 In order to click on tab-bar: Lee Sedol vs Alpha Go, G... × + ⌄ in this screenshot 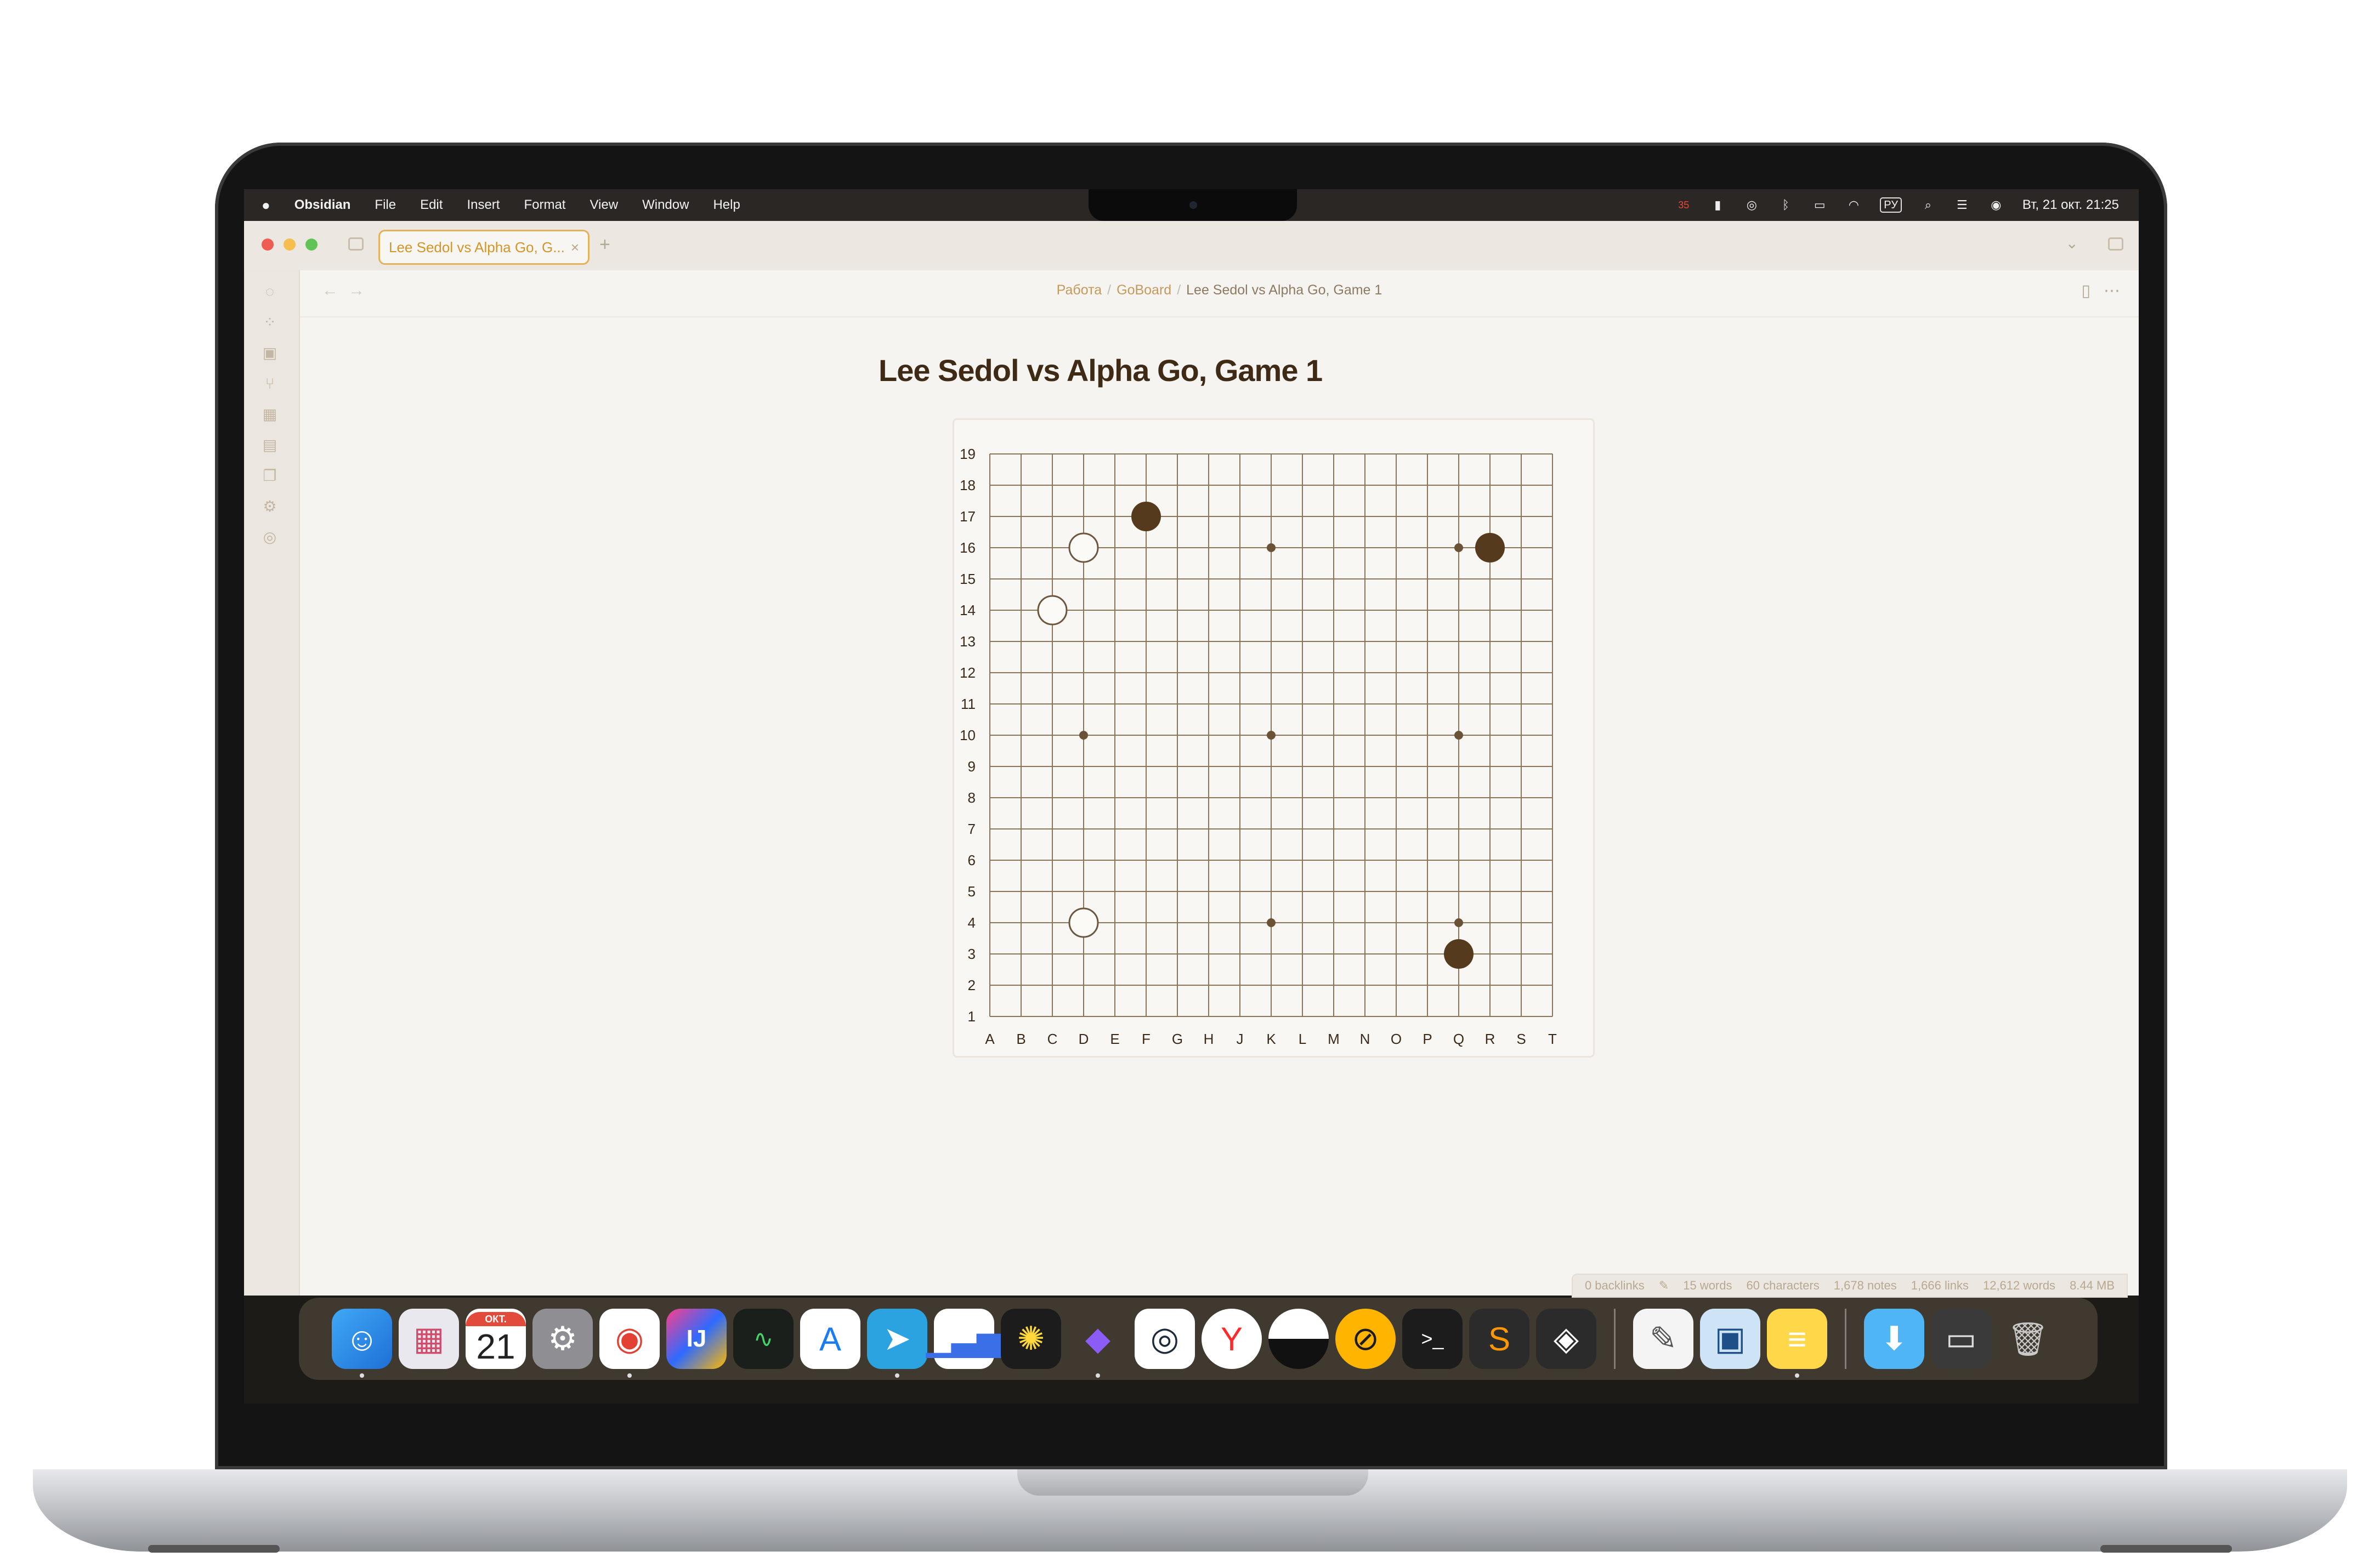, I will do `click(1191, 245)`.